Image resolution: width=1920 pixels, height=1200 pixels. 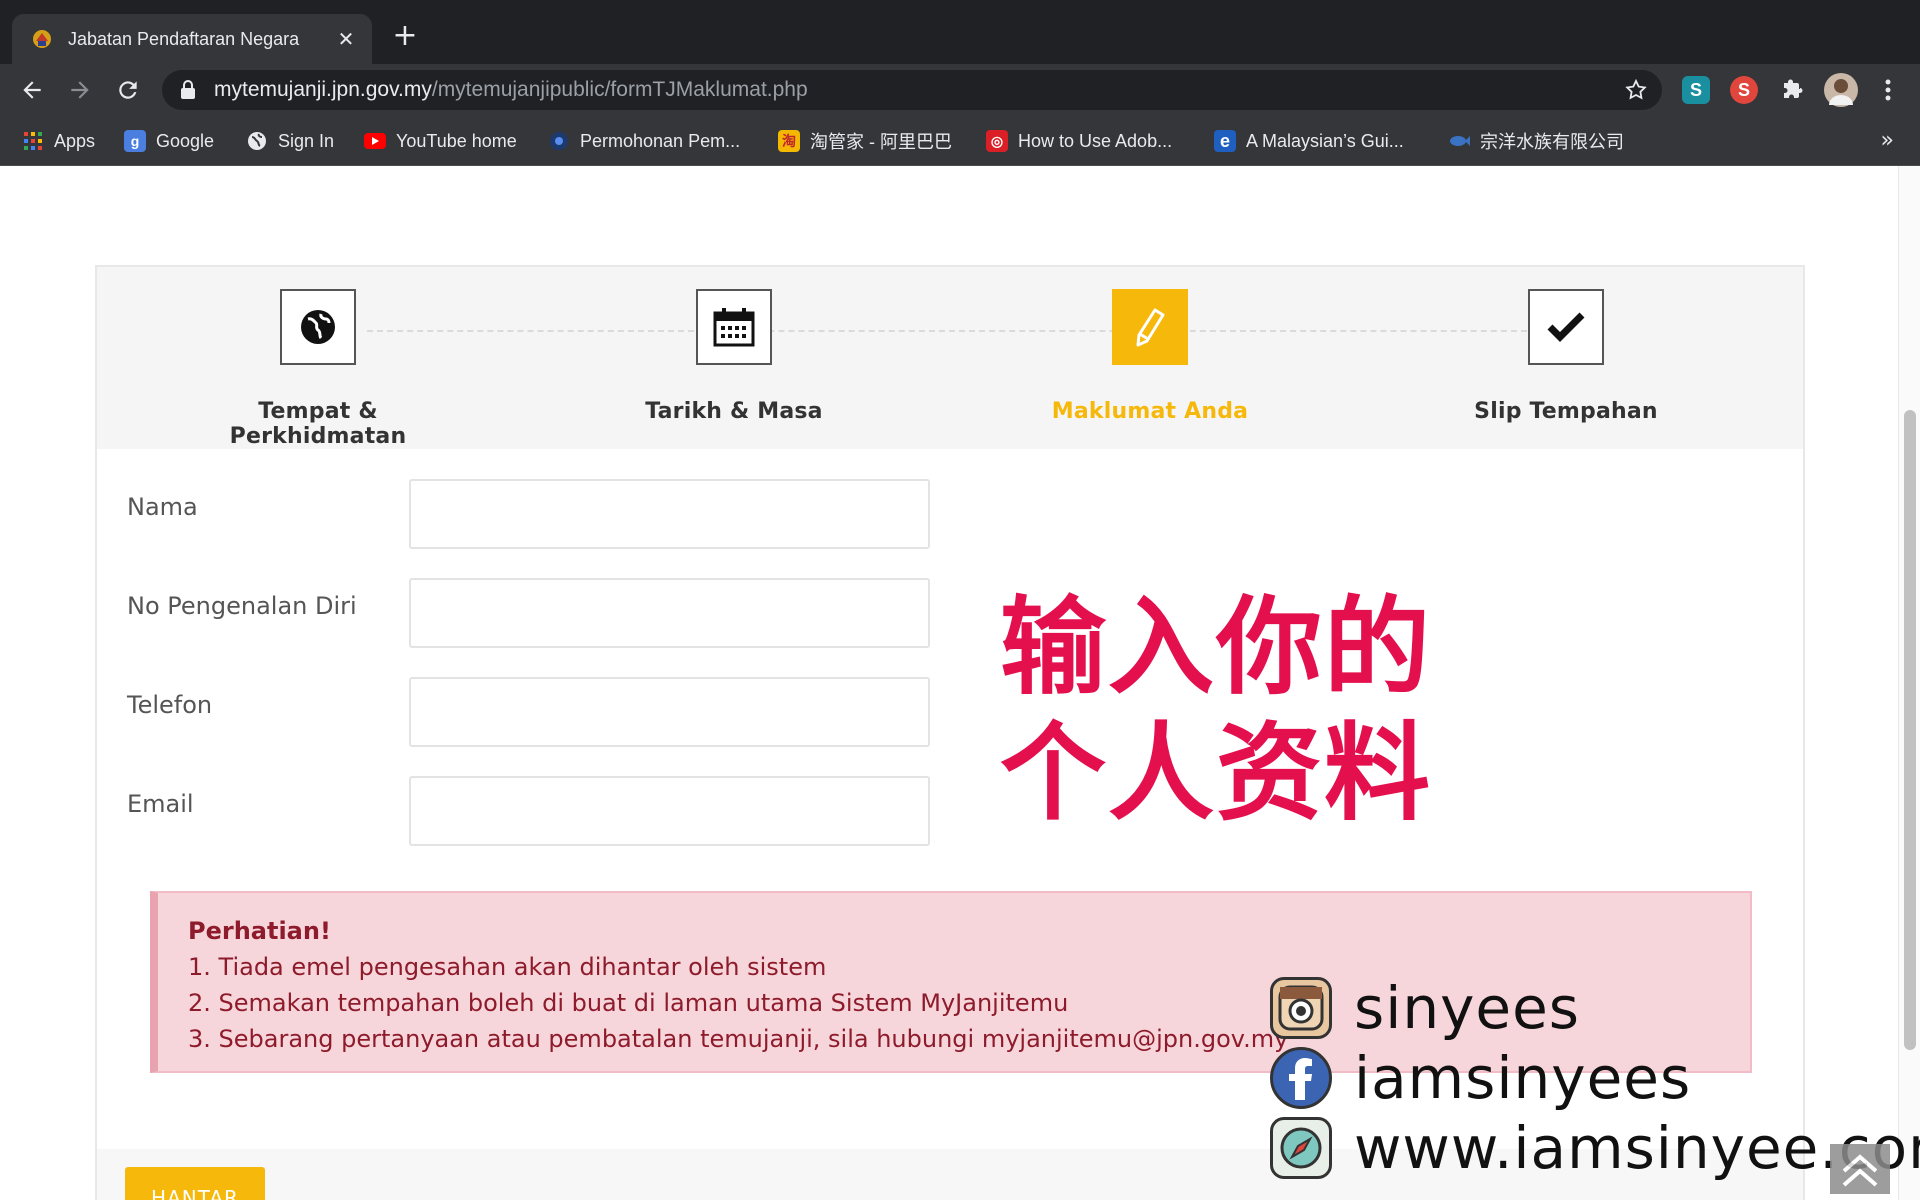 I want to click on label-no-pengenalan-diri: No Pengenalan Diri, so click(x=242, y=606).